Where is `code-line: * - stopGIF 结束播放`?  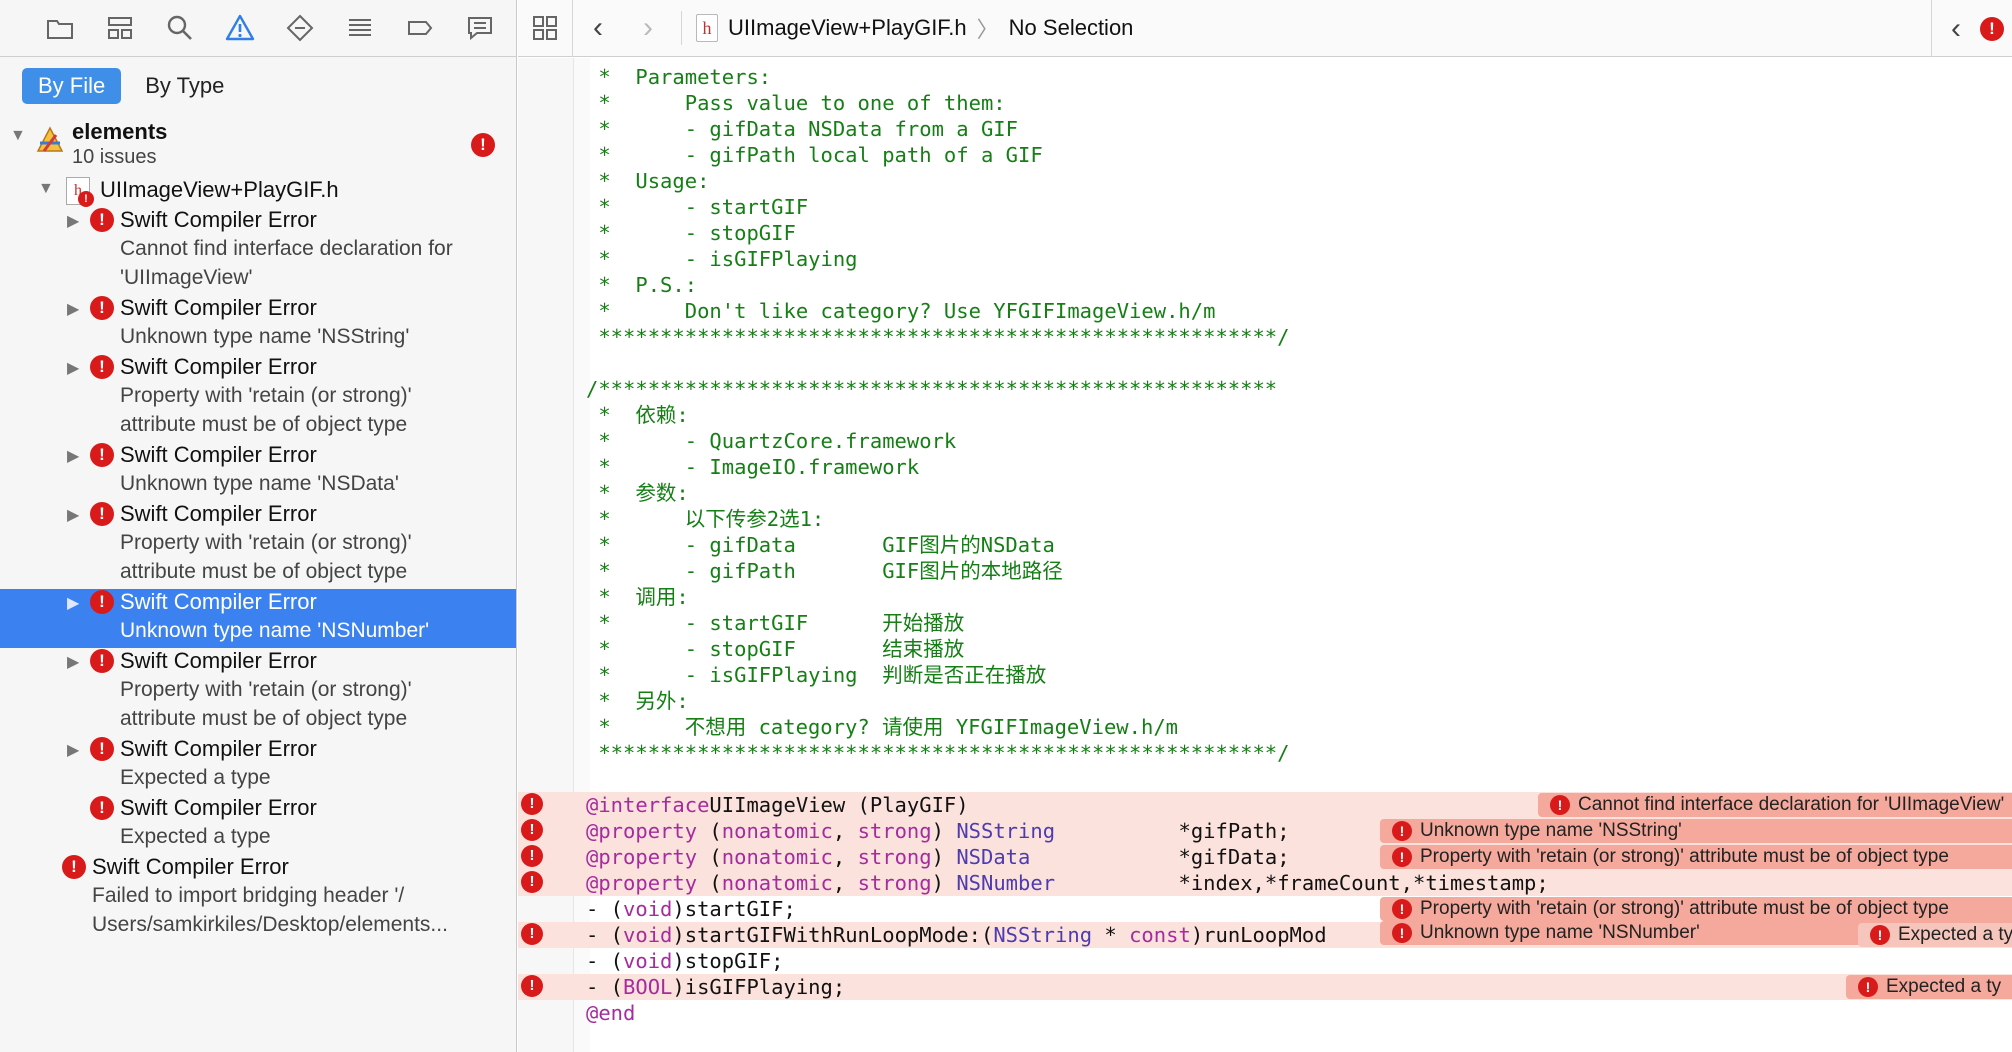 code-line: * - stopGIF 结束播放 is located at coordinates (1265, 649).